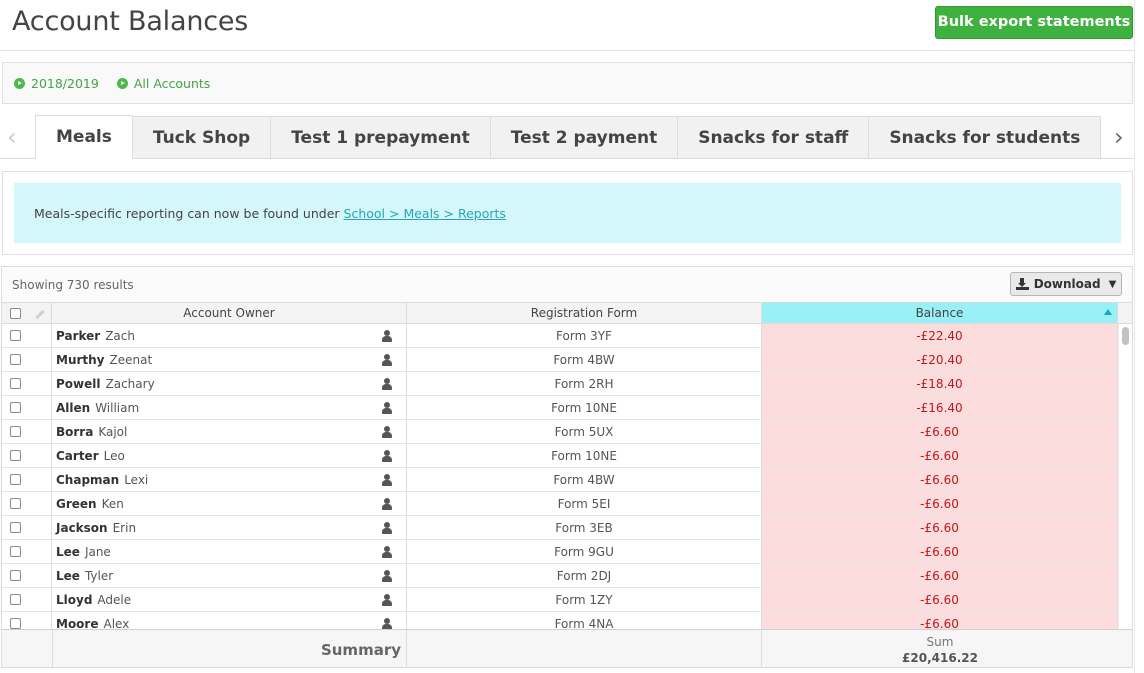 The height and width of the screenshot is (673, 1144). I want to click on table-row: Jackson Erin Form 3EB -£6.60, so click(560, 528).